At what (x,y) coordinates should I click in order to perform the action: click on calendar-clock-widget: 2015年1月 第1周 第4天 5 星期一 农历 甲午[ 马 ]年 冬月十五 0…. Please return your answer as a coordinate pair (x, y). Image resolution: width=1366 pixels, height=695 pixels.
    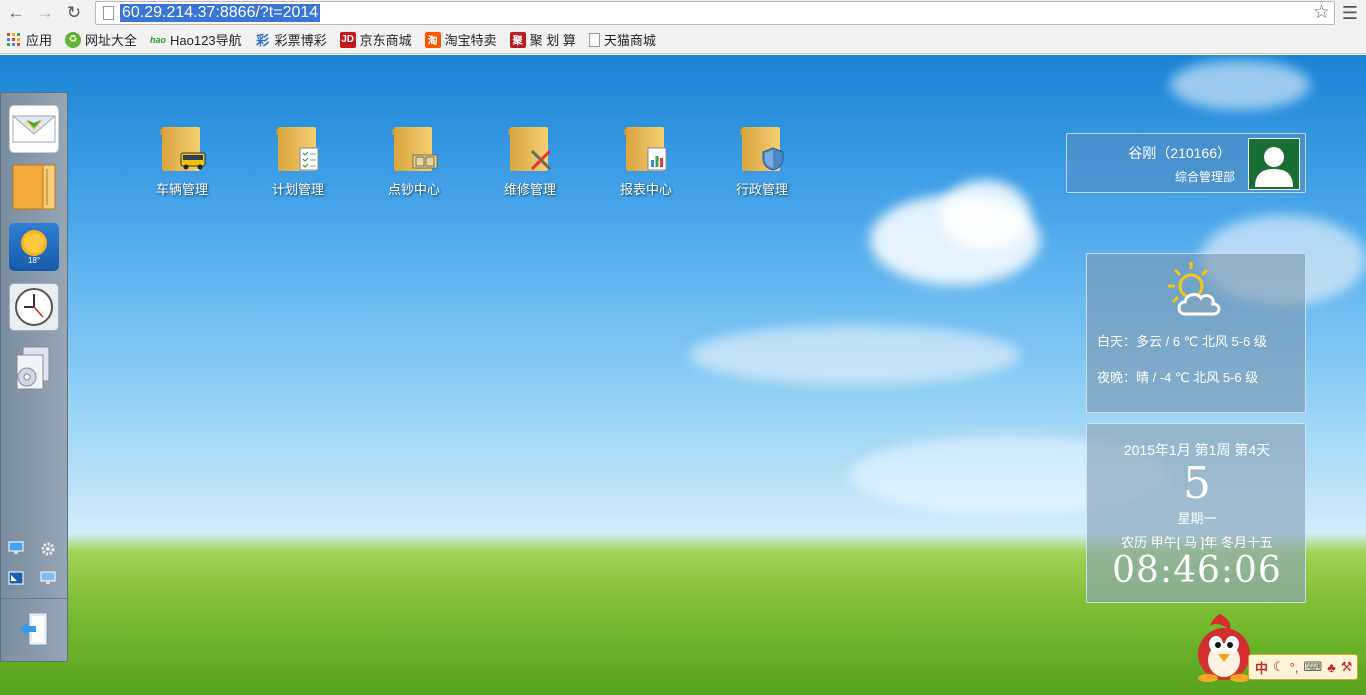
    Looking at the image, I should click on (1196, 513).